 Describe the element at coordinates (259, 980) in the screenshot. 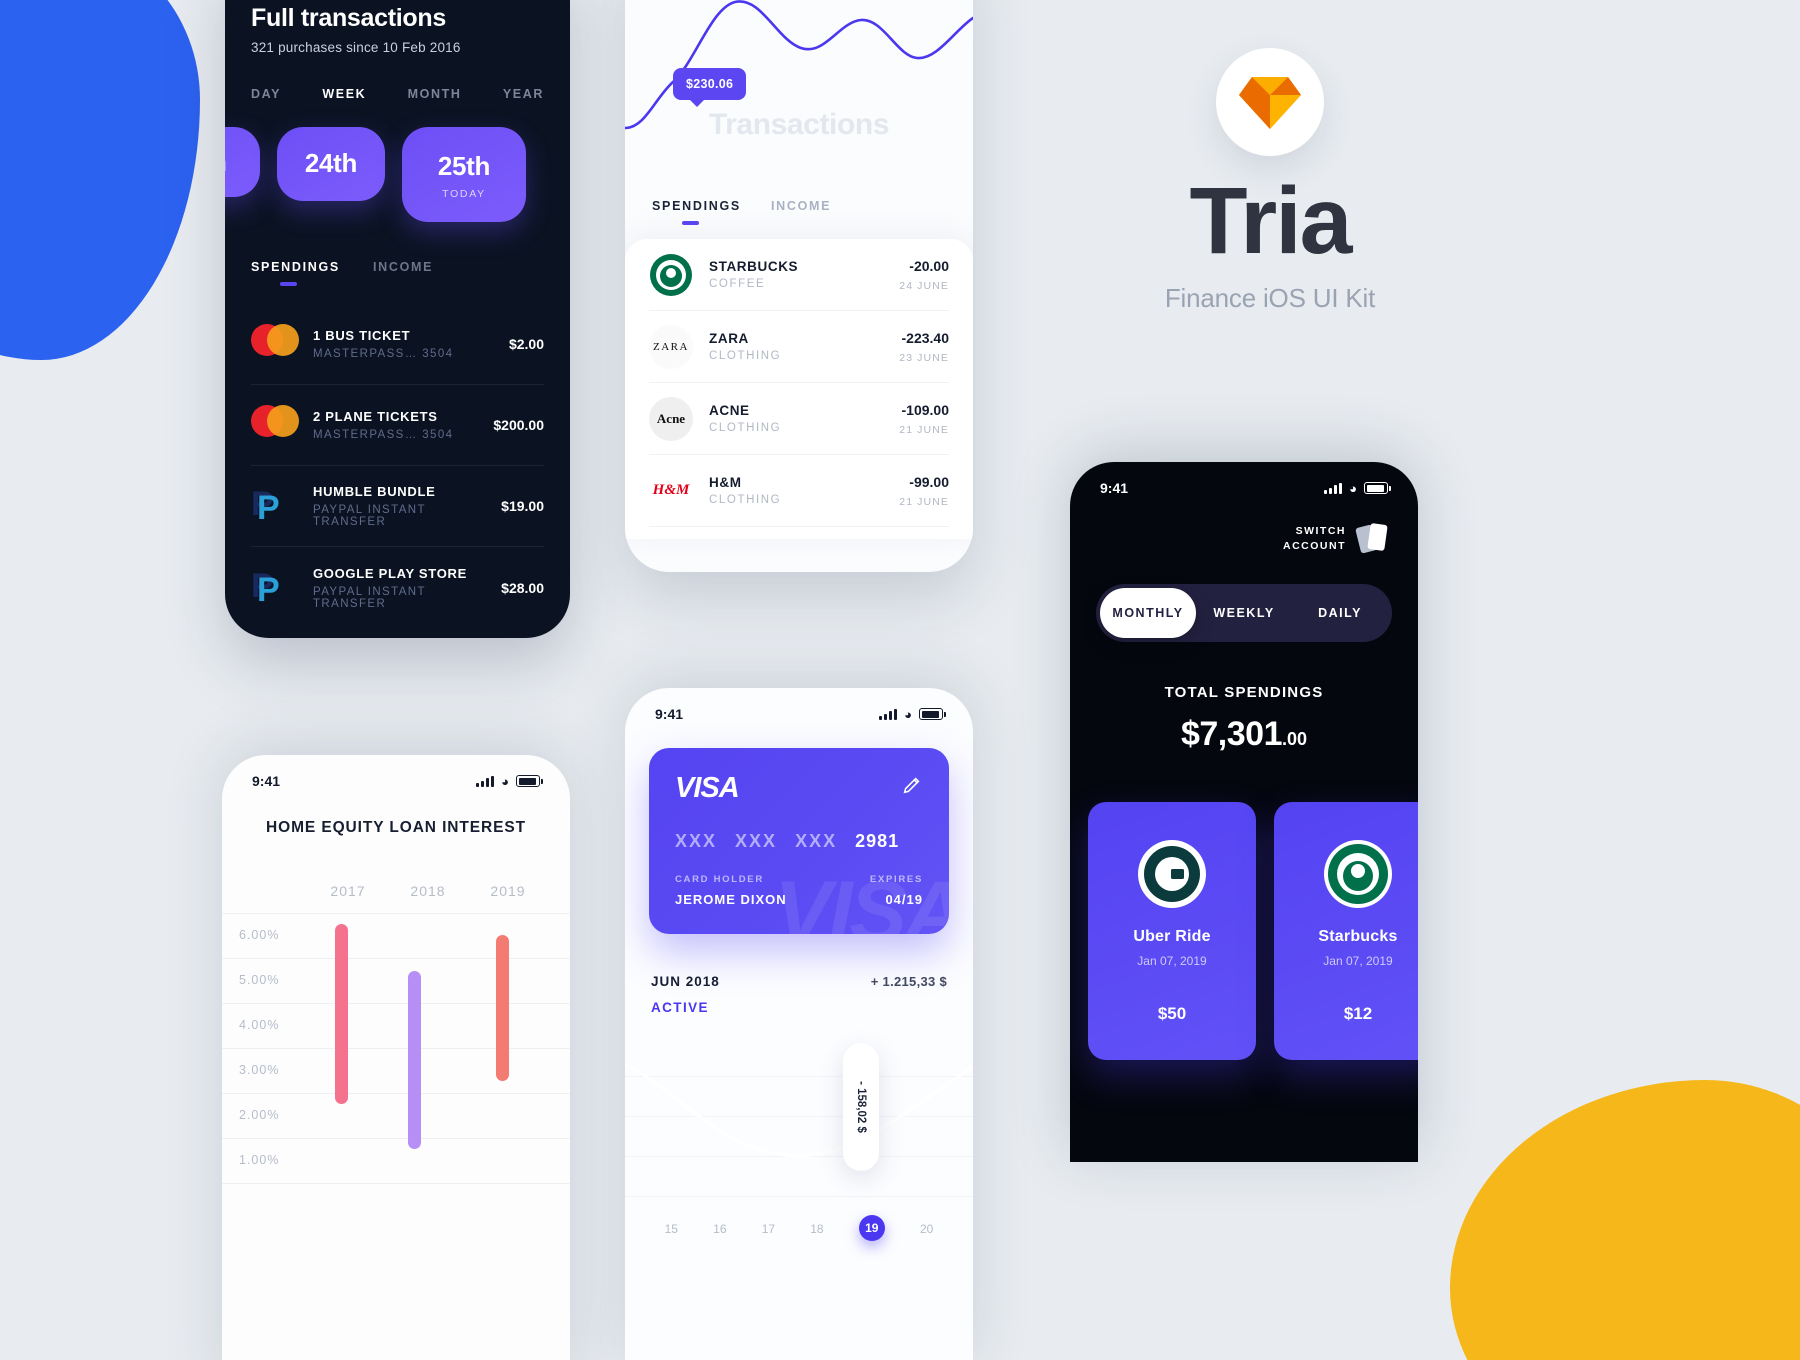

I see `y-tick: 5.00%` at that location.